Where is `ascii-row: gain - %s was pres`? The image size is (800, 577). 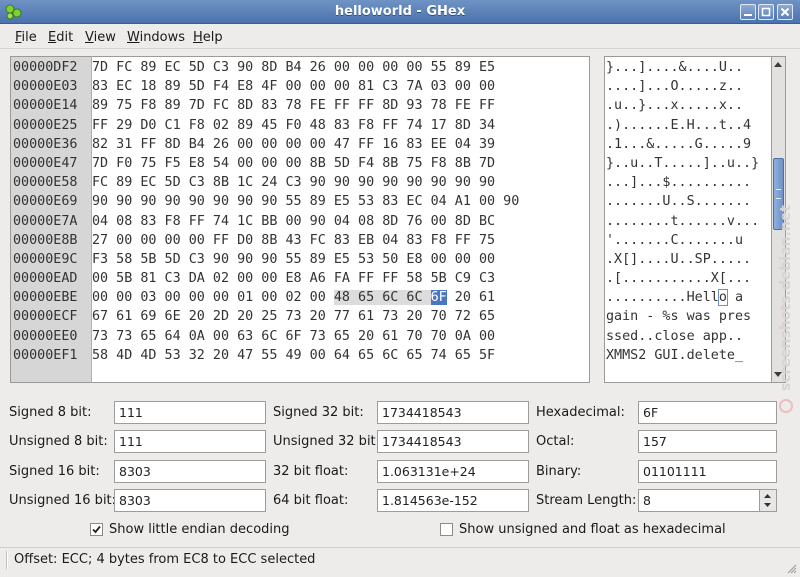
ascii-row: gain - %s was pres is located at coordinates (682, 316).